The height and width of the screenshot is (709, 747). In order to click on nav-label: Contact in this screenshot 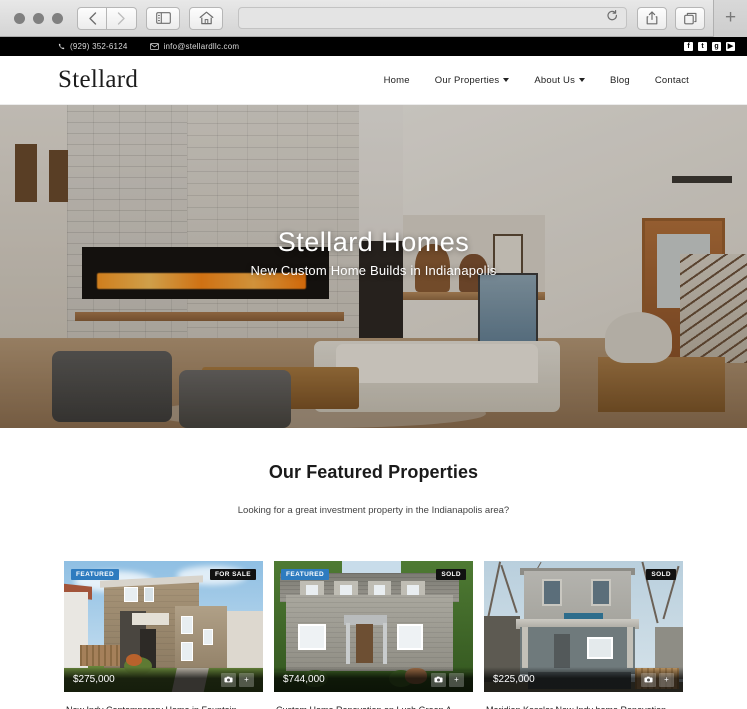, I will do `click(671, 80)`.